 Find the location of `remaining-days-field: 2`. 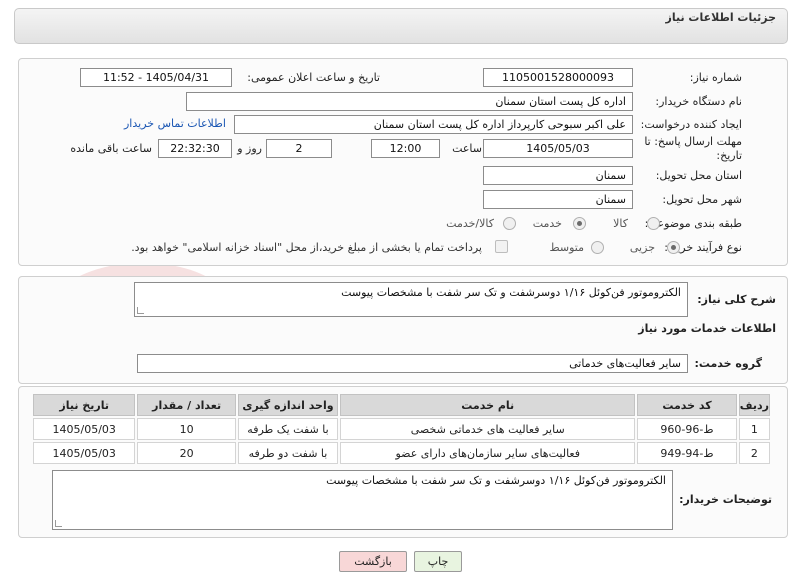

remaining-days-field: 2 is located at coordinates (299, 148).